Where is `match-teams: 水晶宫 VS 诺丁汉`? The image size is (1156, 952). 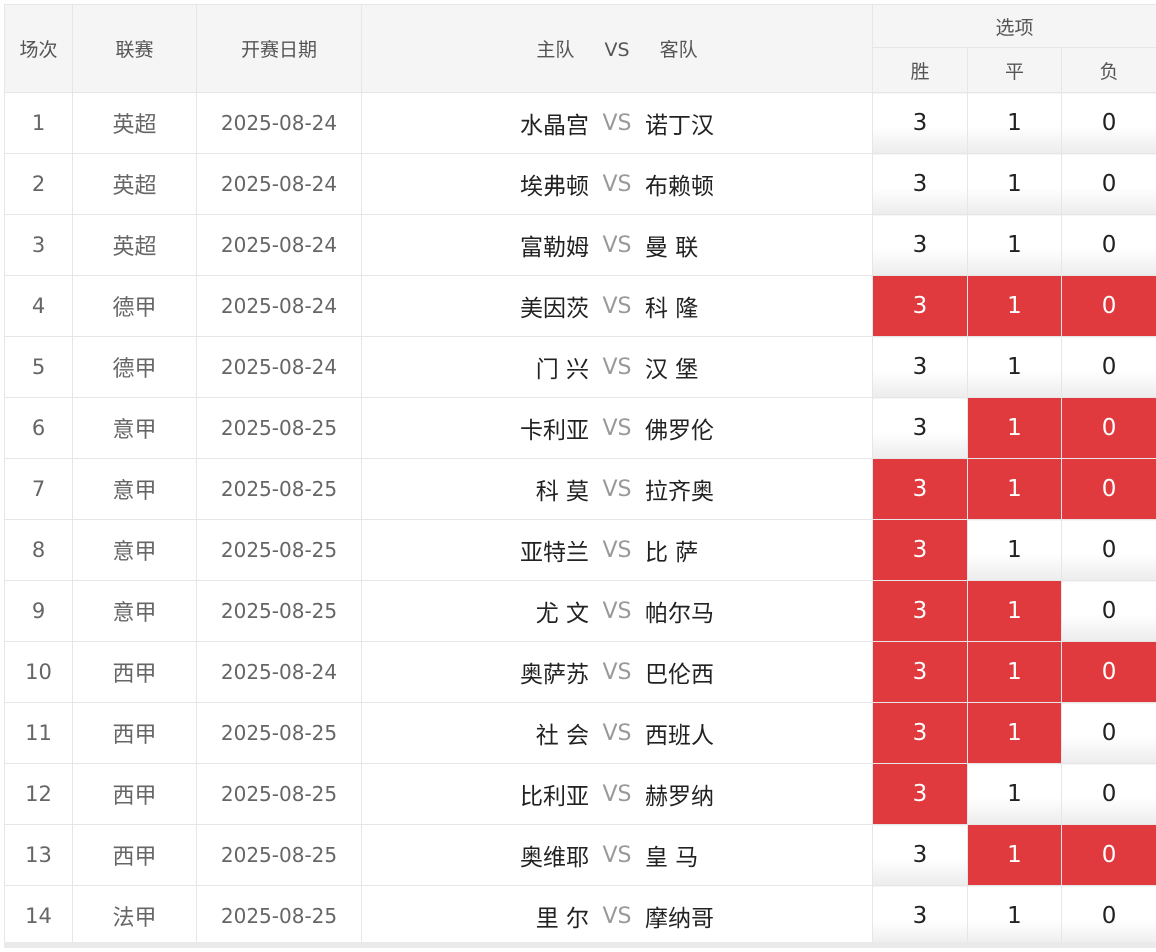
match-teams: 水晶宫 VS 诺丁汉 is located at coordinates (617, 123).